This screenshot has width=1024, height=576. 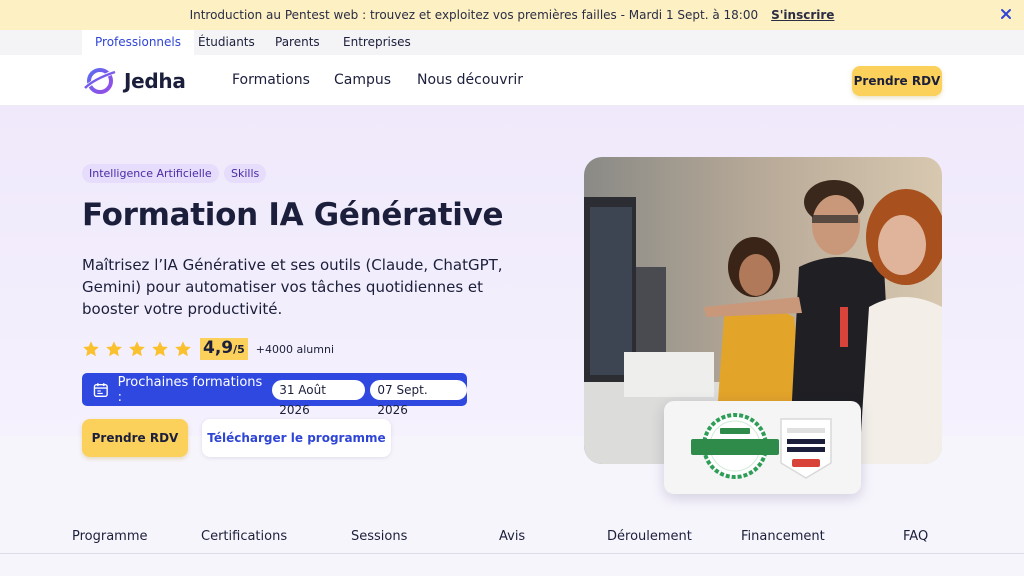 What do you see at coordinates (100, 389) in the screenshot?
I see `calendar-icon` at bounding box center [100, 389].